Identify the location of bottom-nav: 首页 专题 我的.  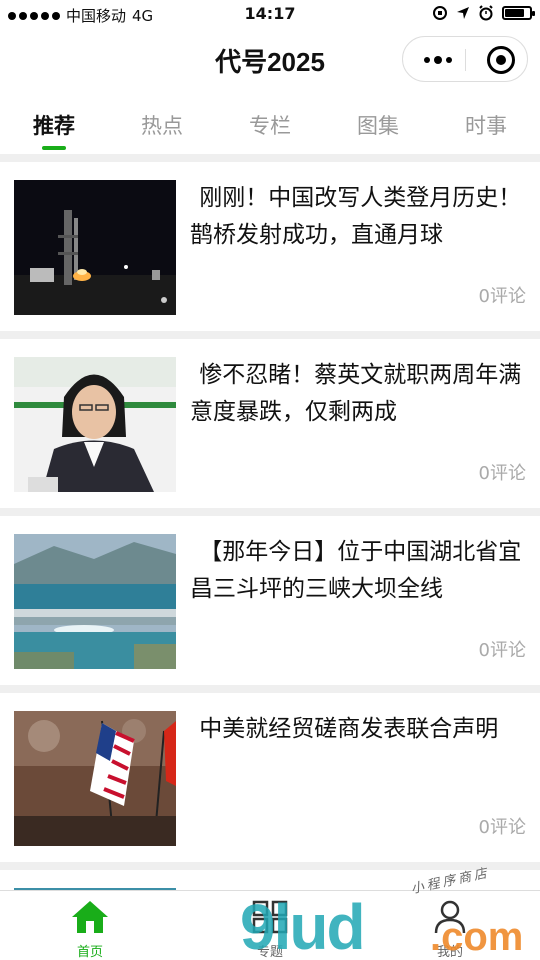
(270, 925).